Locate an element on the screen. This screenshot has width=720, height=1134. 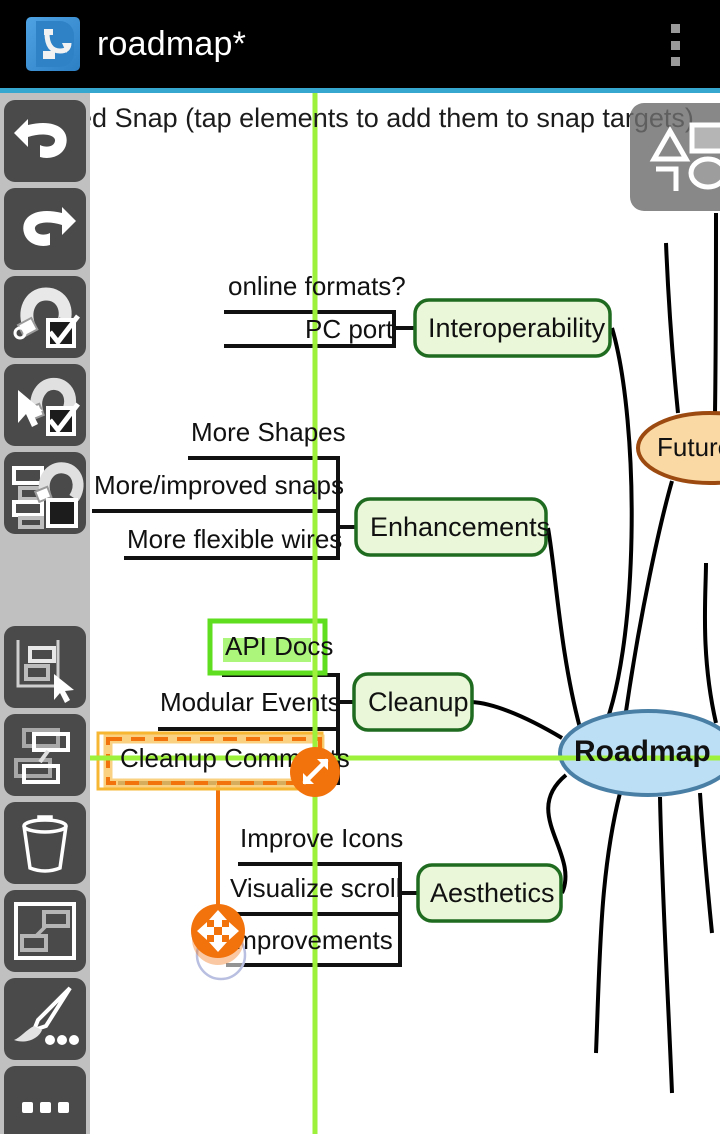
more-squares-icon is located at coordinates (45, 1107).